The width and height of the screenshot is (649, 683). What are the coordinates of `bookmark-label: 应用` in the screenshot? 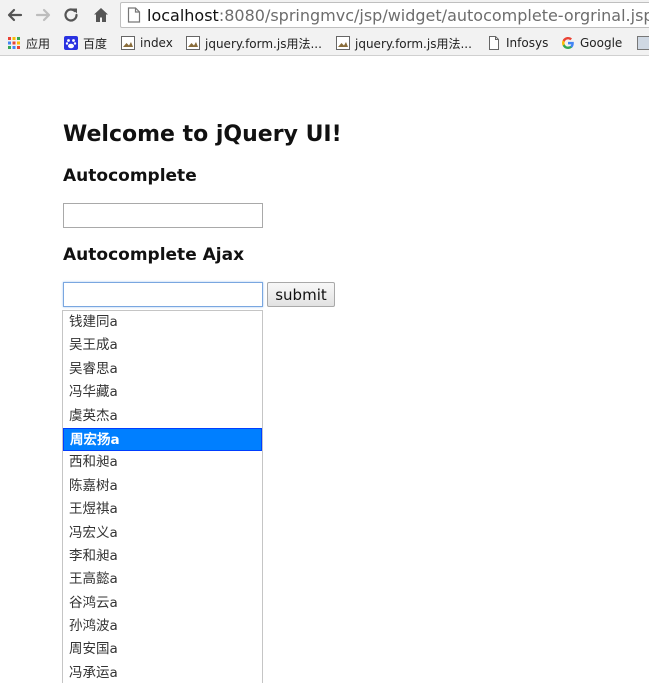 It's located at (38, 43).